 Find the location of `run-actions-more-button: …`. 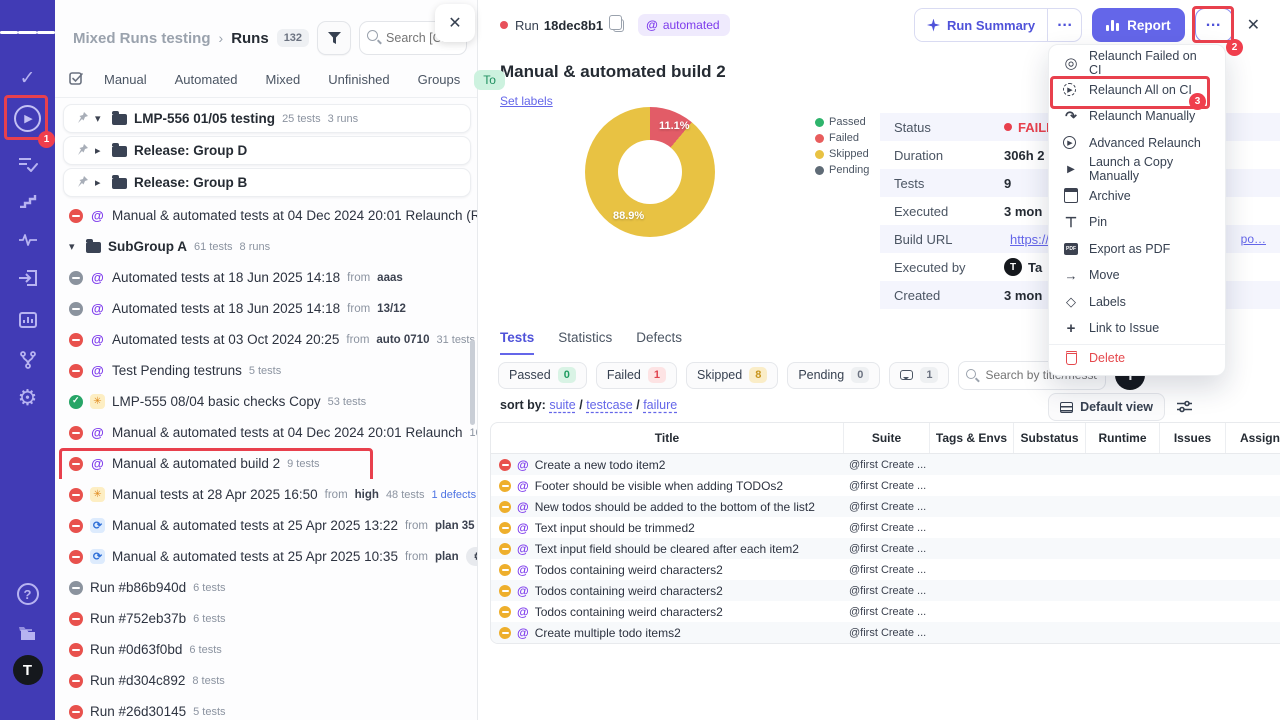

run-actions-more-button: … is located at coordinates (1213, 25).